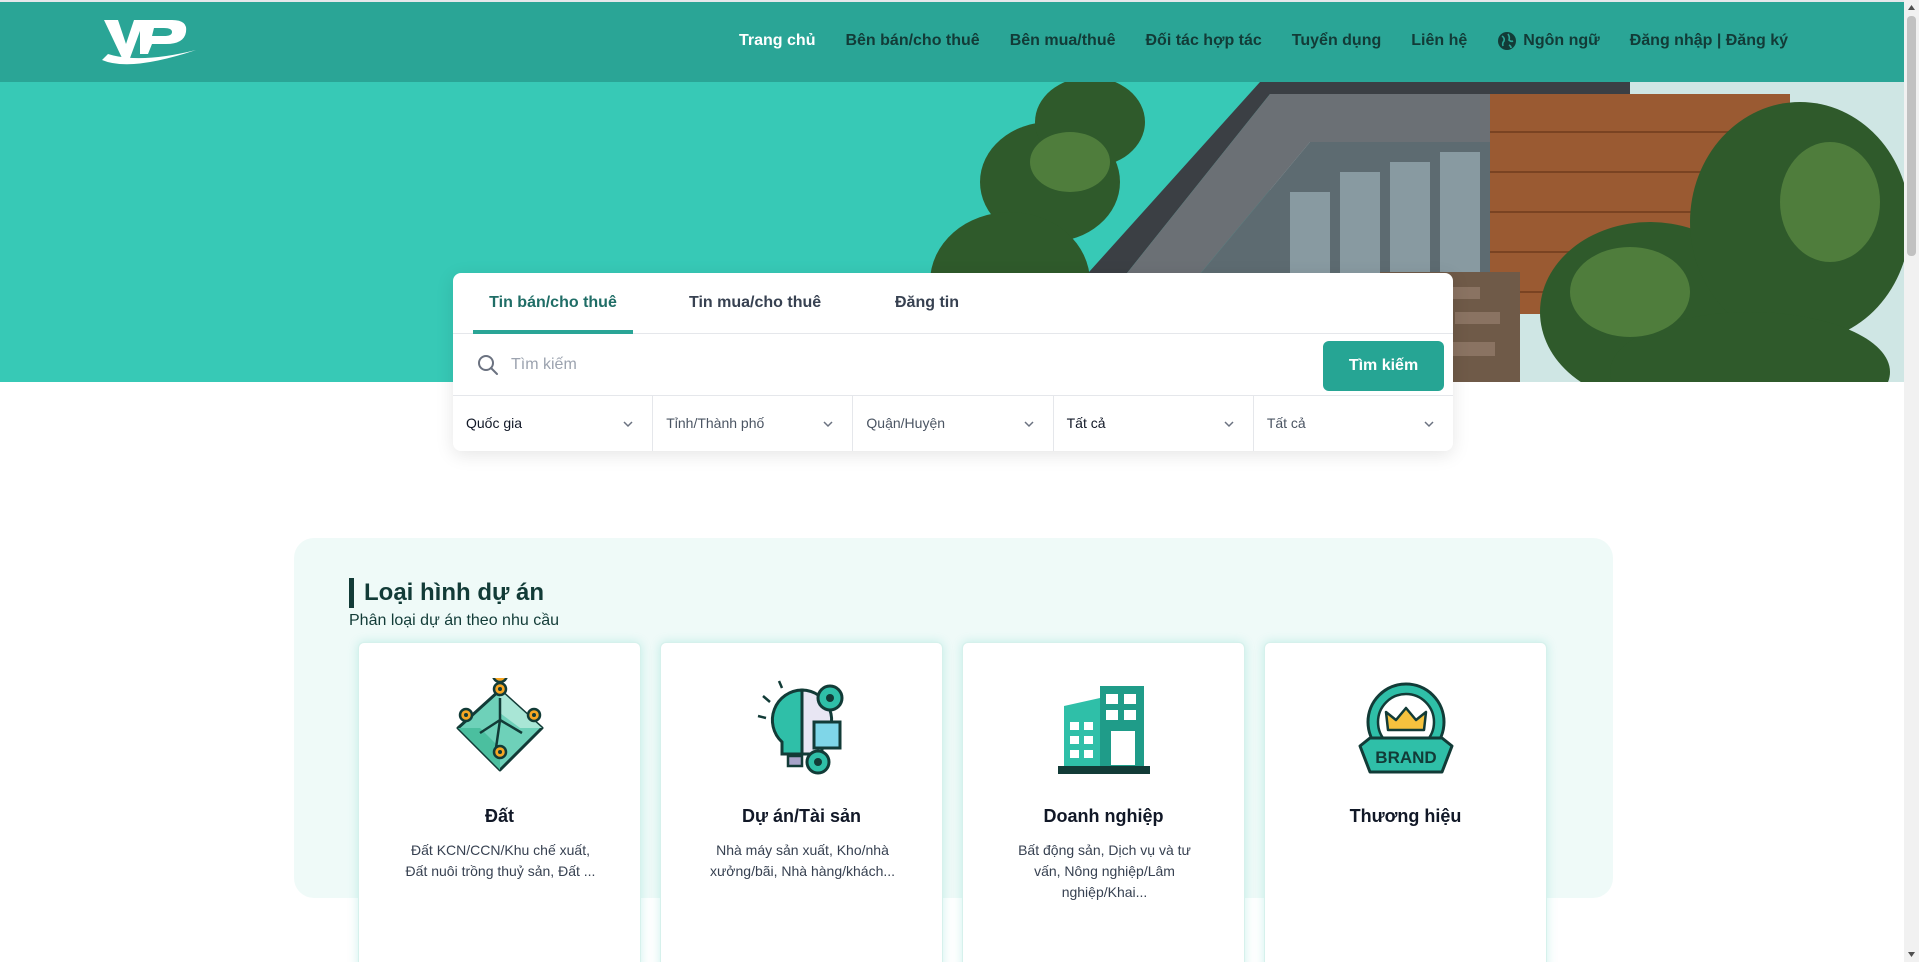 The height and width of the screenshot is (962, 1919). I want to click on filter-province: Tỉnh/Thành phố, so click(753, 423).